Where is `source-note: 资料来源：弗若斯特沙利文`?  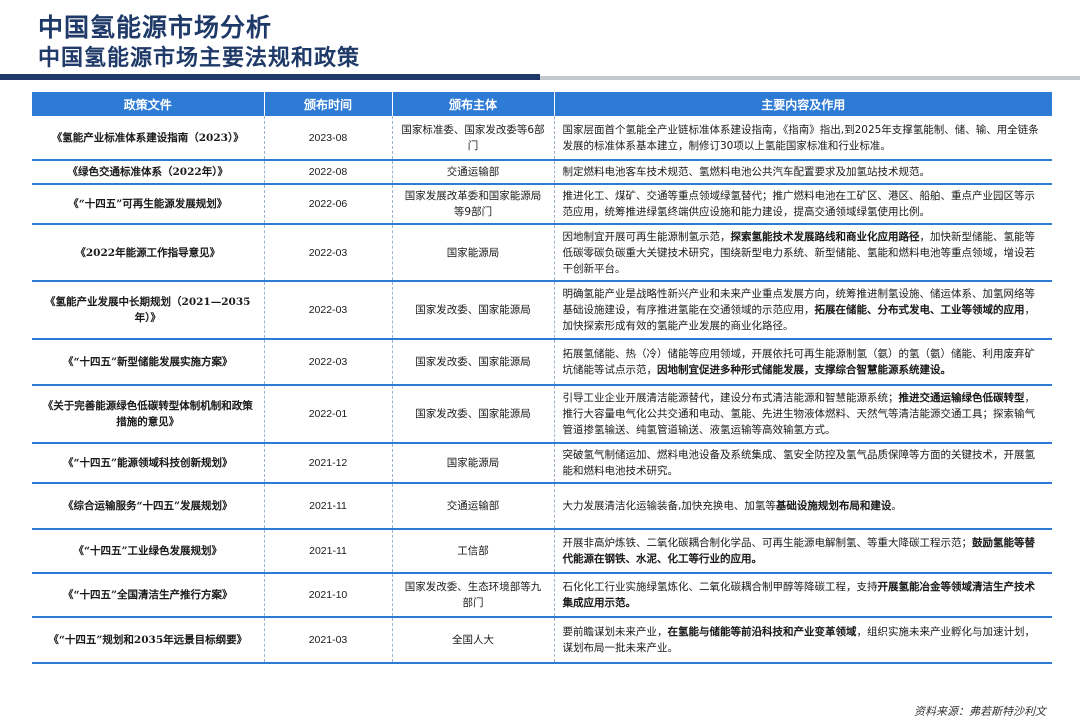
source-note: 资料来源：弗若斯特沙利文 is located at coordinates (980, 711).